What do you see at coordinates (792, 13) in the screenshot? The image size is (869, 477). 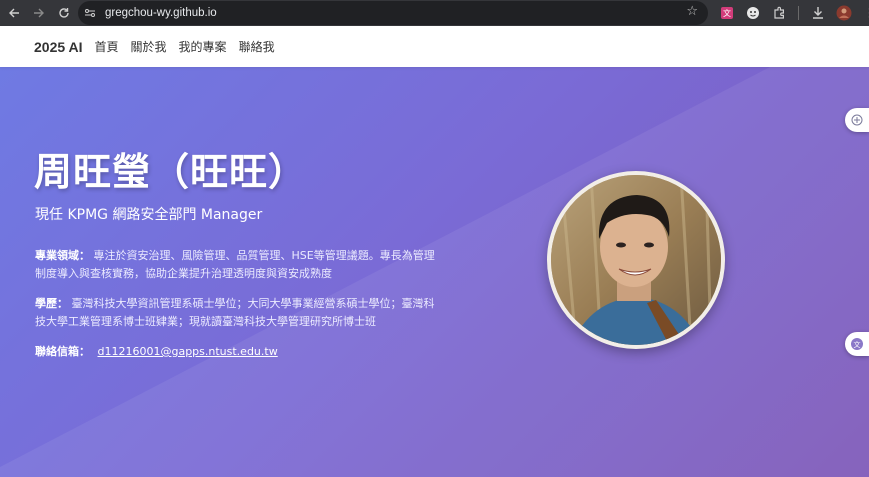 I see `extensions-area: 文` at bounding box center [792, 13].